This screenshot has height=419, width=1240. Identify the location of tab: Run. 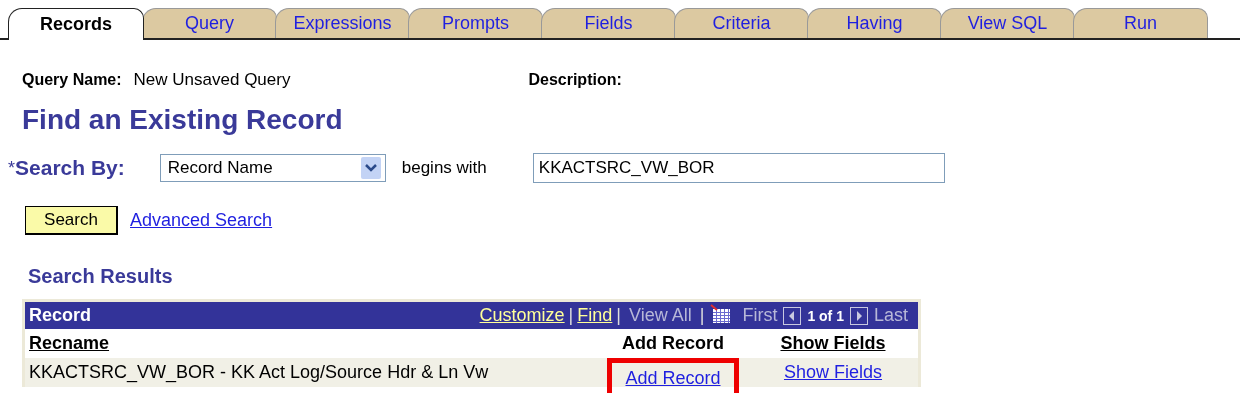
(1140, 23).